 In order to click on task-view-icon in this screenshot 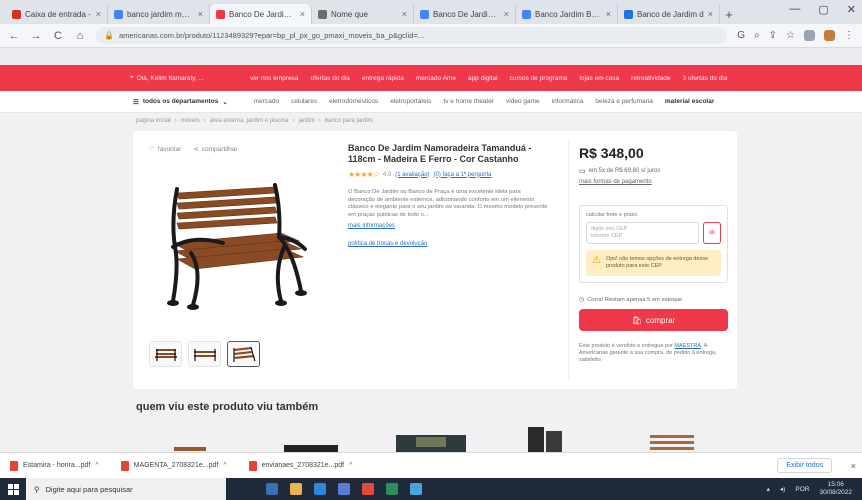, I will do `click(272, 489)`.